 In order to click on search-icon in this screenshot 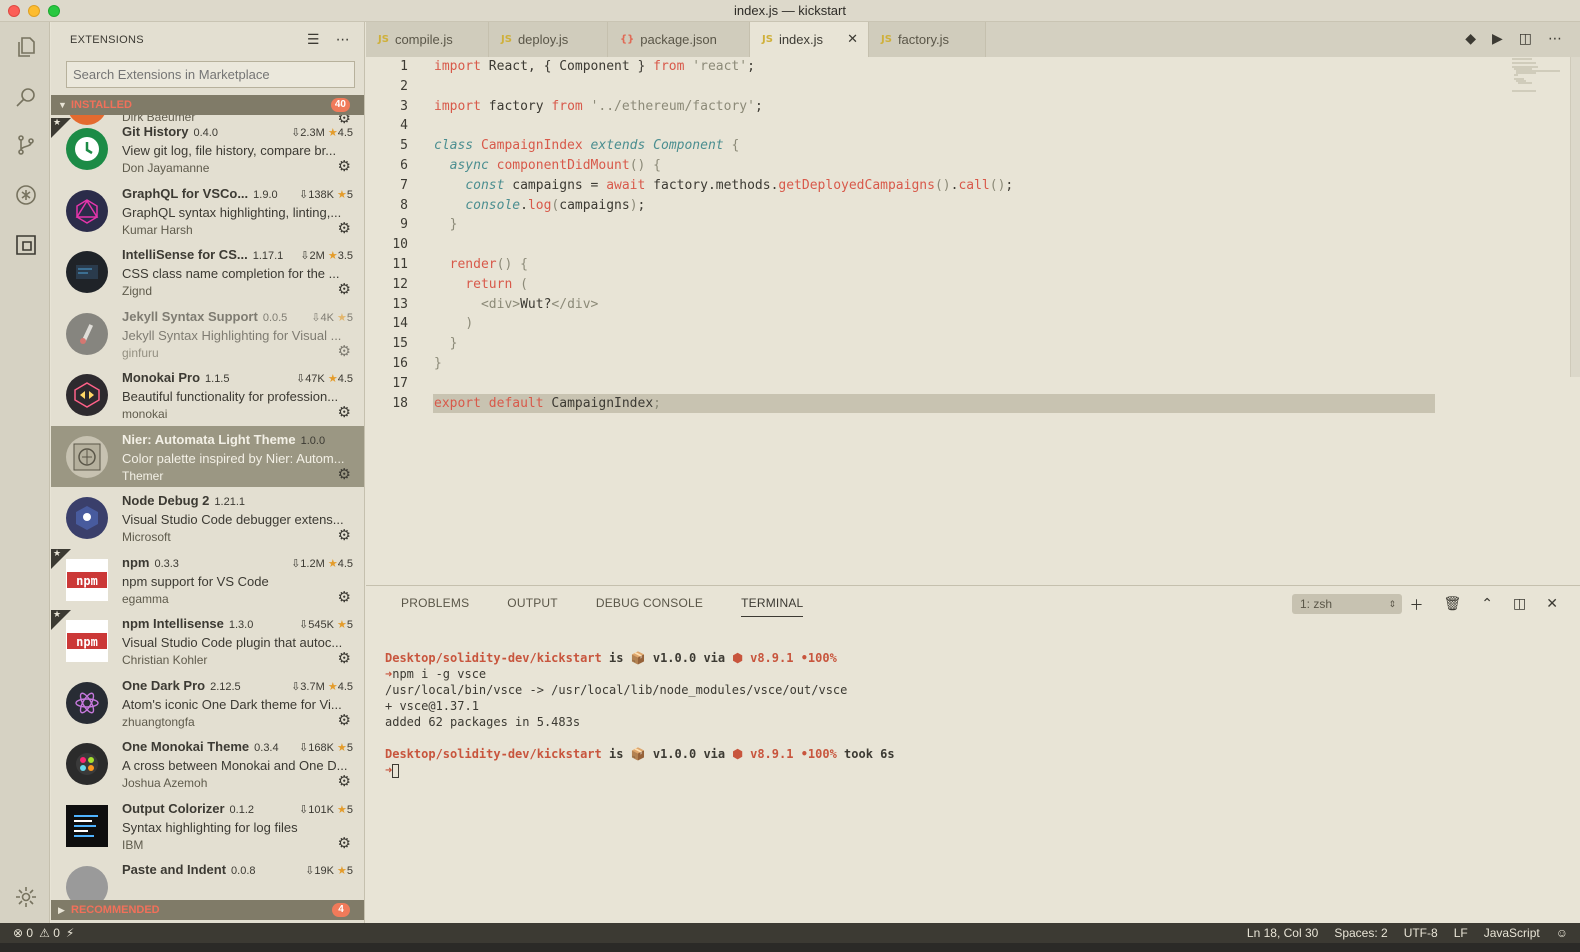, I will do `click(26, 97)`.